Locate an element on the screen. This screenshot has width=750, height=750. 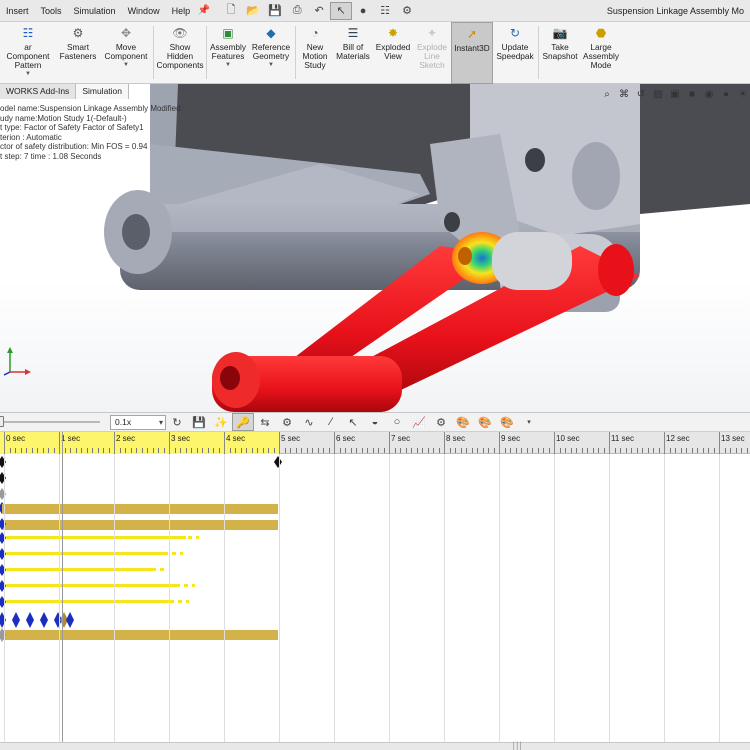
move-component-button: ✥ Move Component ▼ is located at coordinates (126, 53).